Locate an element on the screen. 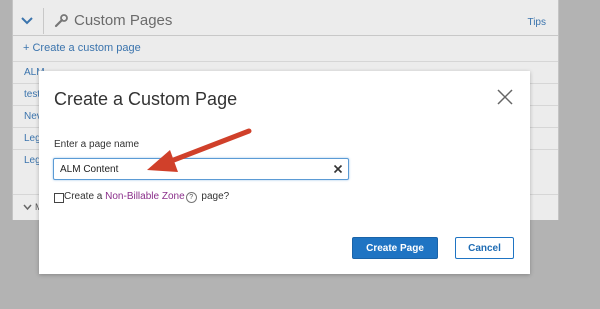 This screenshot has height=309, width=600. tips-link: Tips is located at coordinates (536, 22).